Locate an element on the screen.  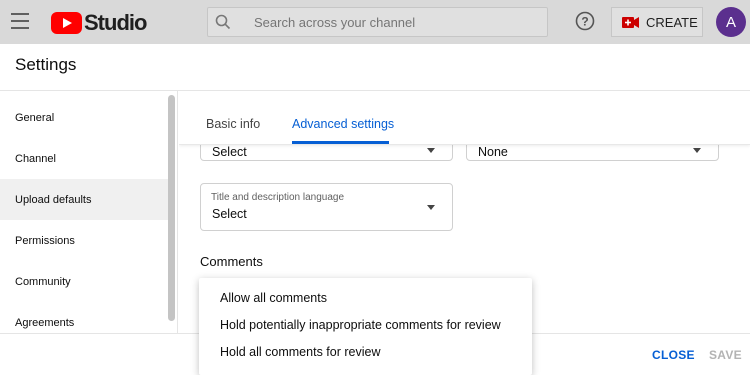
sidebar-item-channel: Channel is located at coordinates (84, 158).